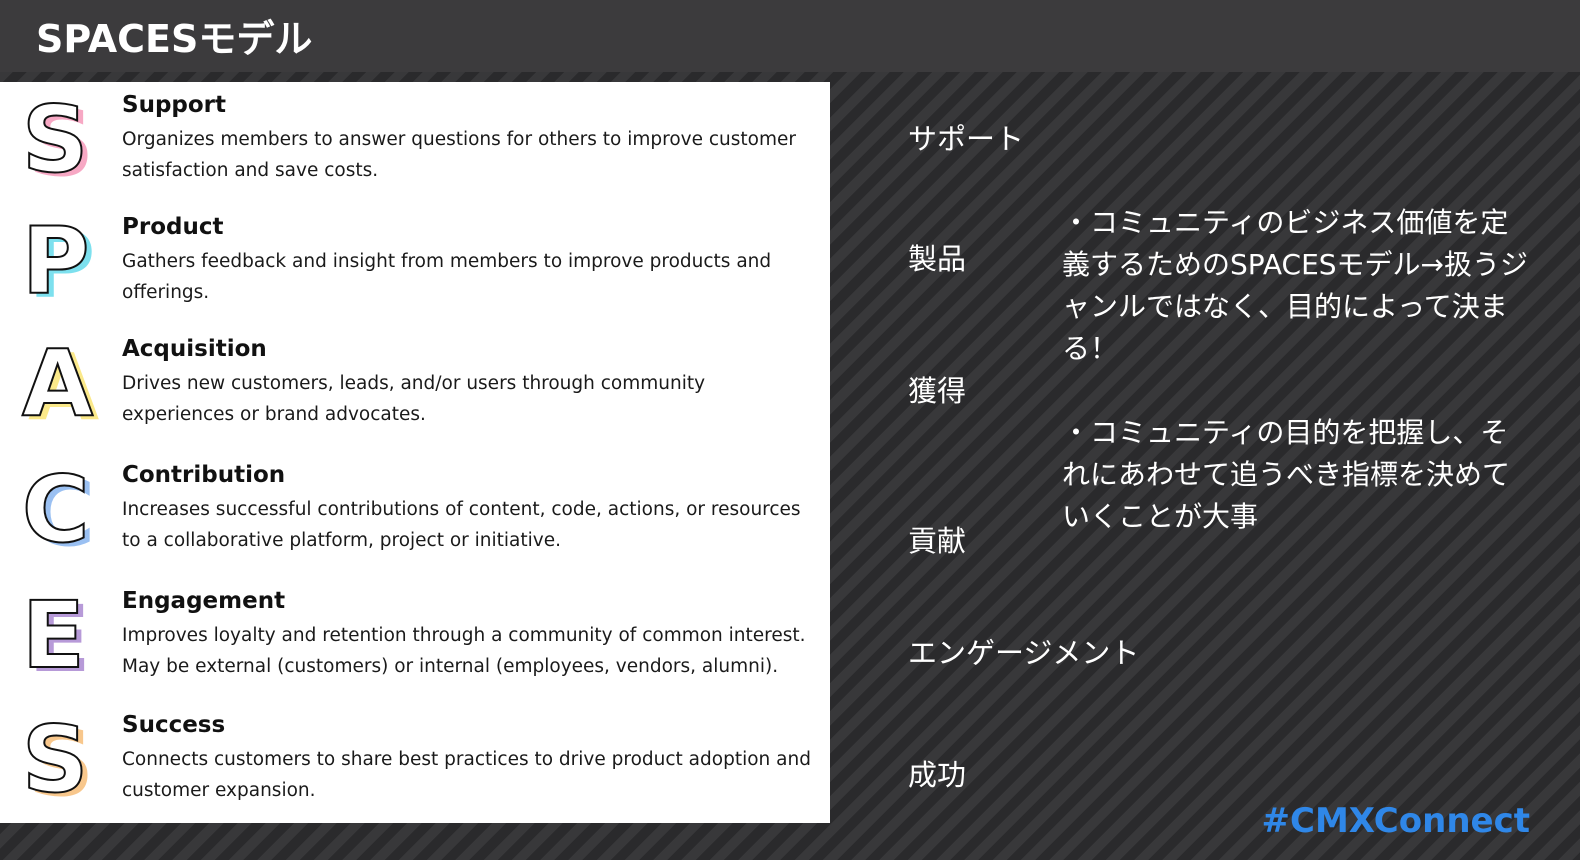  I want to click on item-heading: Product, so click(173, 227).